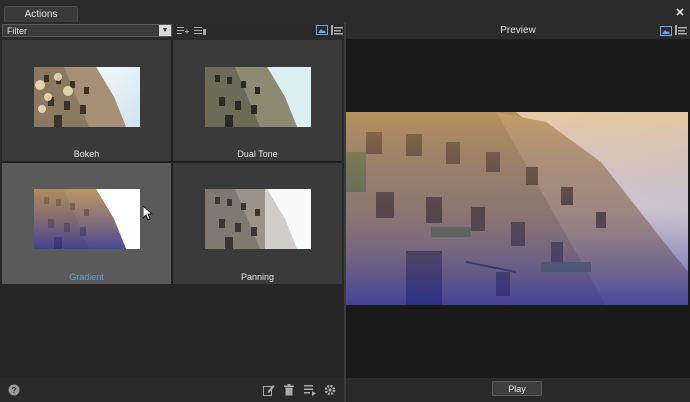 The height and width of the screenshot is (402, 690). What do you see at coordinates (165, 30) in the screenshot?
I see `chevron-down-icon: ▼` at bounding box center [165, 30].